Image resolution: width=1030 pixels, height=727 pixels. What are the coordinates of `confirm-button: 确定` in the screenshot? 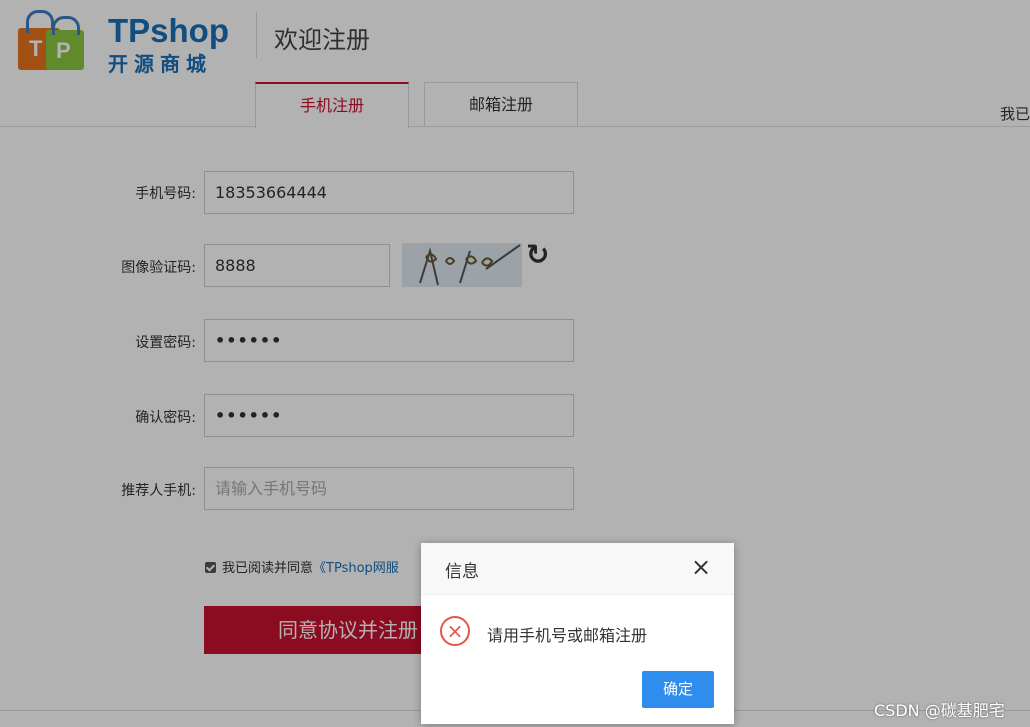 It's located at (678, 689).